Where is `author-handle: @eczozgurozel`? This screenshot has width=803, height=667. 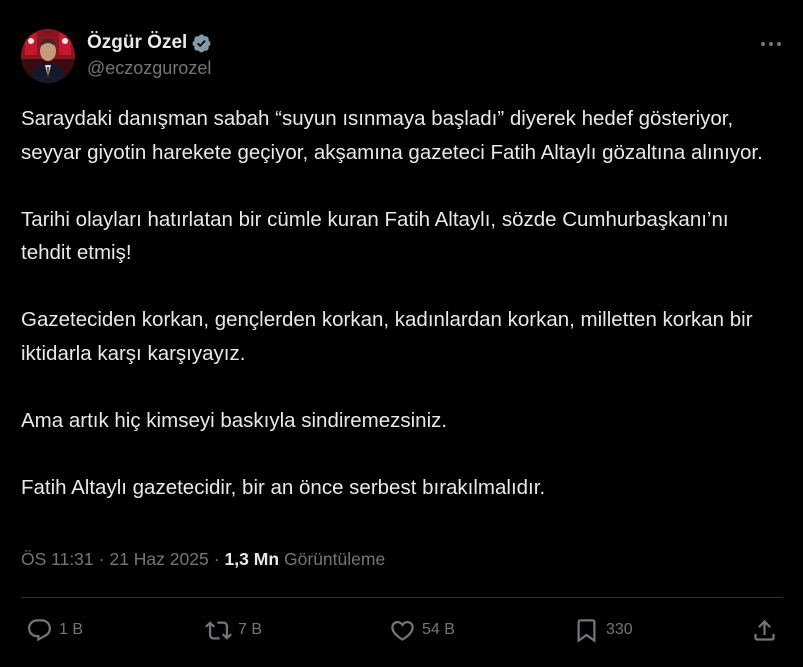
author-handle: @eczozgurozel is located at coordinates (149, 68).